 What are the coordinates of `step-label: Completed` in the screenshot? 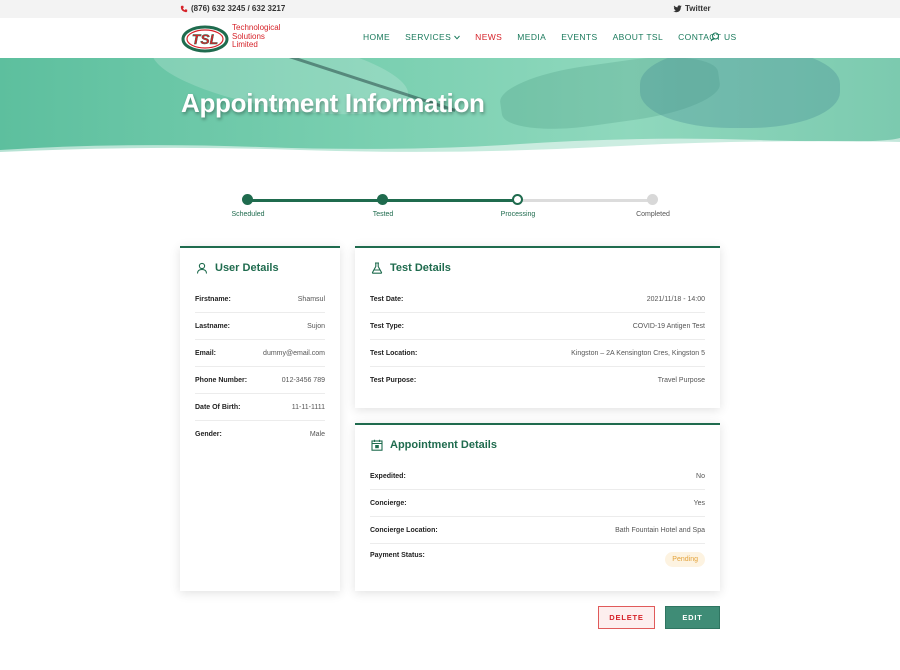 It's located at (653, 214).